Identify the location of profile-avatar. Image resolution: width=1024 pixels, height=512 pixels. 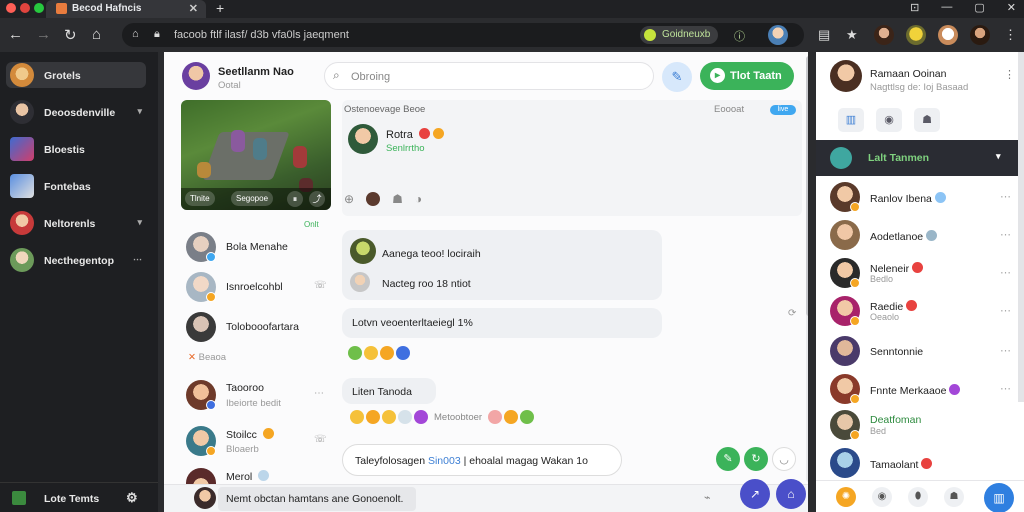
(846, 76).